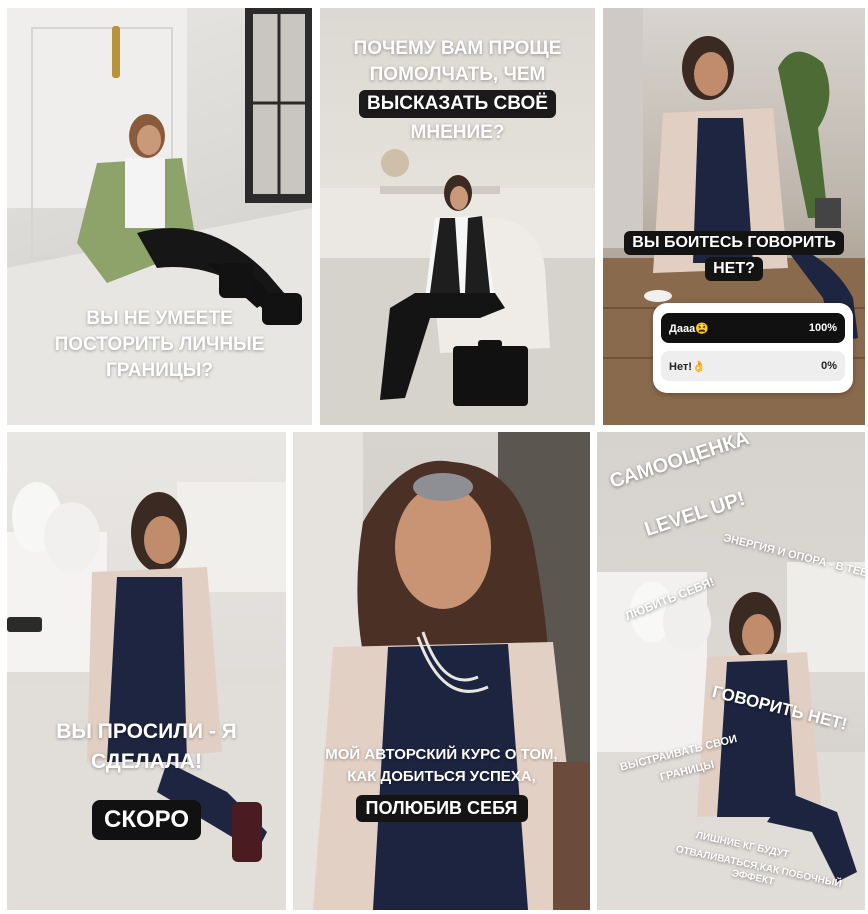  Describe the element at coordinates (689, 328) in the screenshot. I see `poll-option-label: Дааа😫` at that location.